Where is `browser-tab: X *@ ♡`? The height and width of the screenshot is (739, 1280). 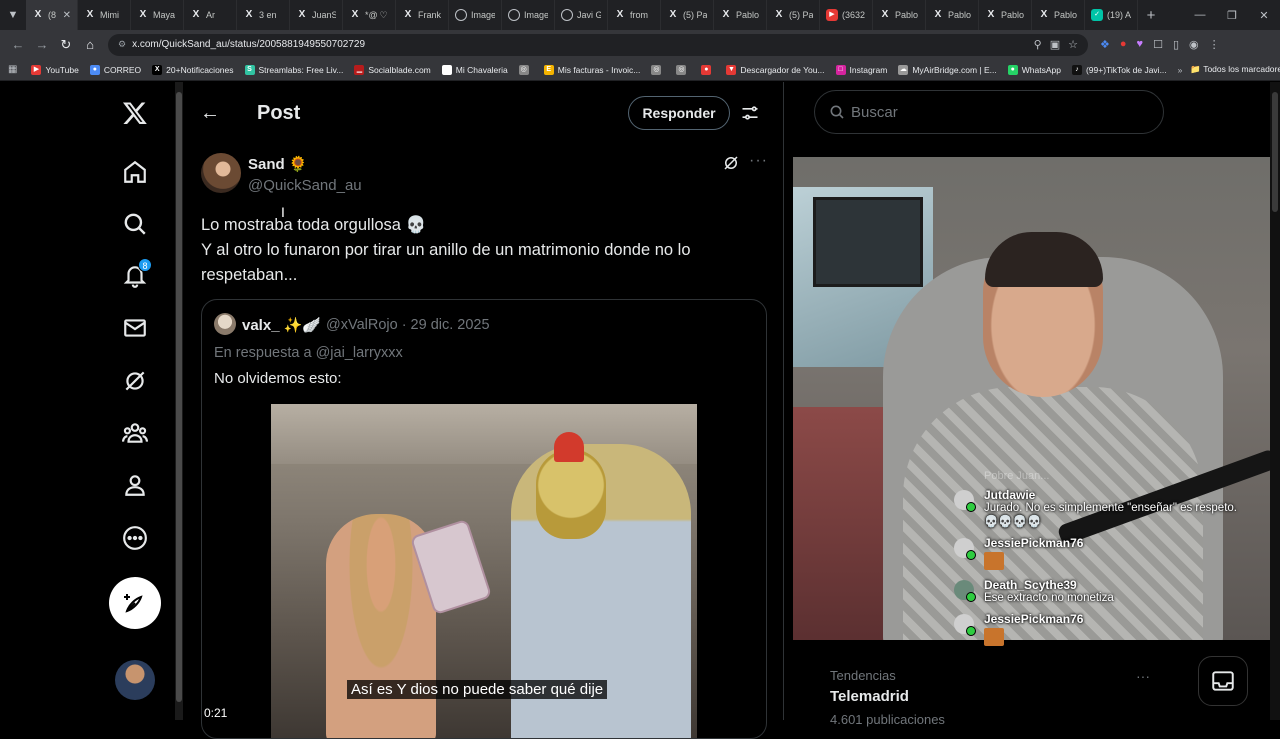 browser-tab: X *@ ♡ is located at coordinates (369, 15).